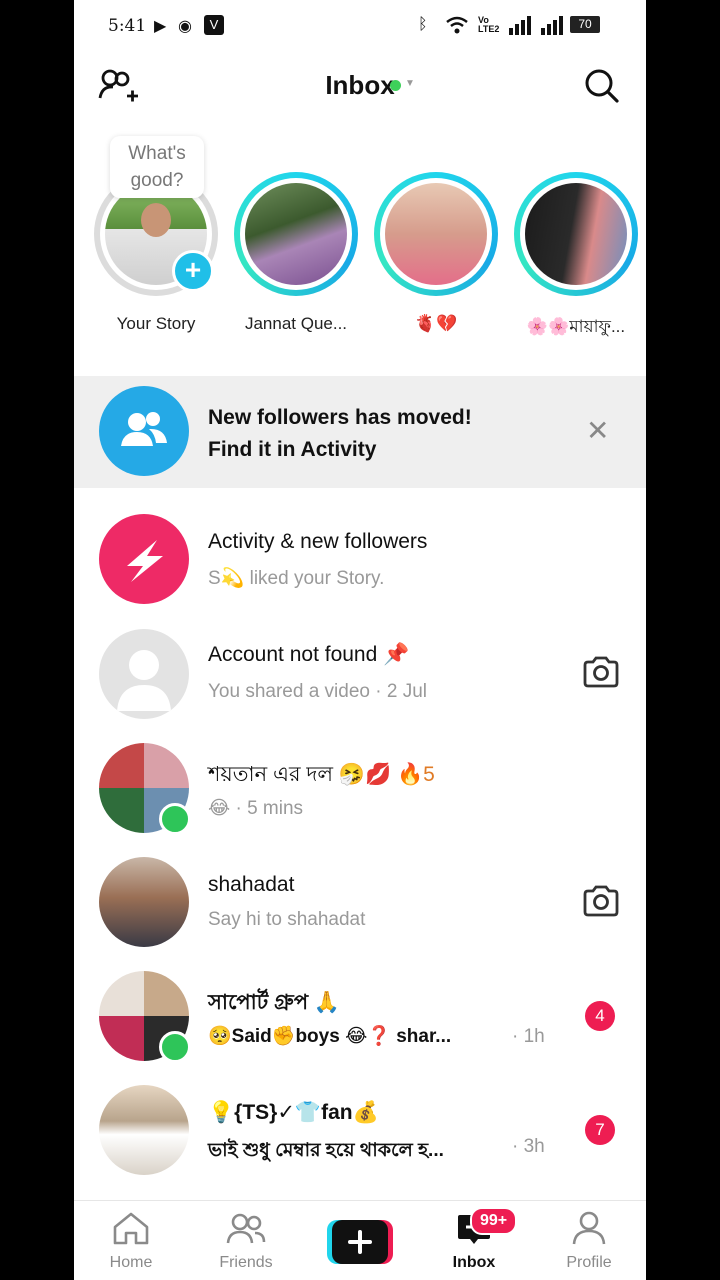 Image resolution: width=720 pixels, height=1280 pixels. What do you see at coordinates (274, 1002) in the screenshot?
I see `conversation-title: সাপোর্ট গ্রুপ 🙏` at bounding box center [274, 1002].